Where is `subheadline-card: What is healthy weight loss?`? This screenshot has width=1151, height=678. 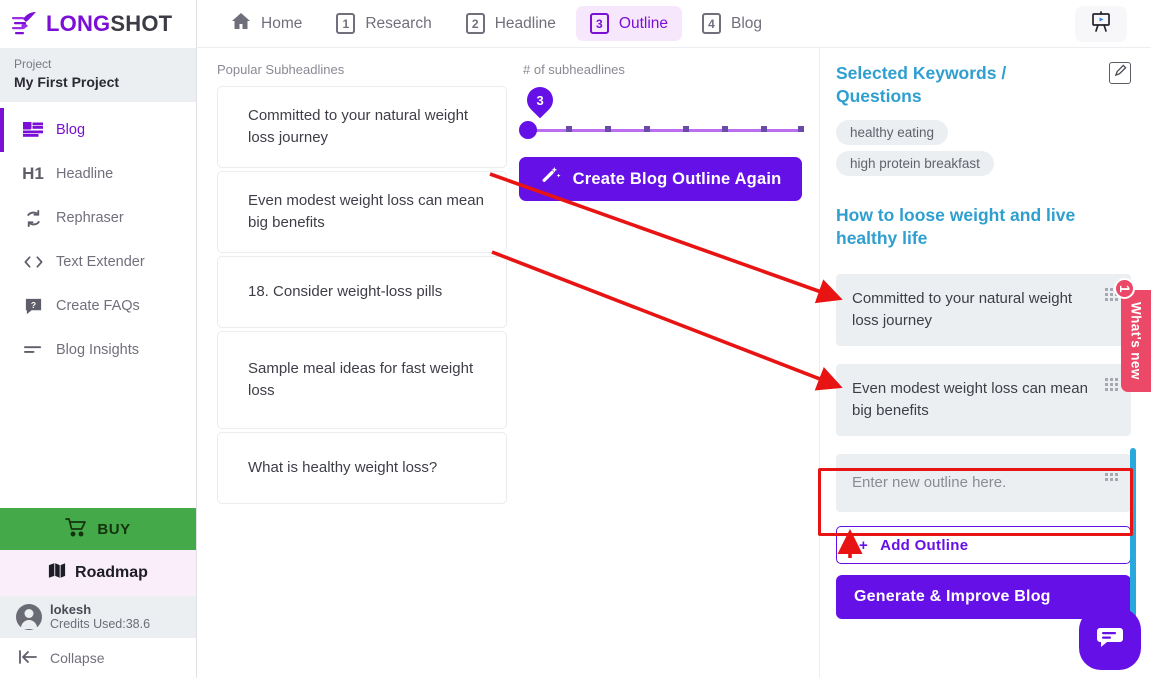 subheadline-card: What is healthy weight loss? is located at coordinates (362, 468).